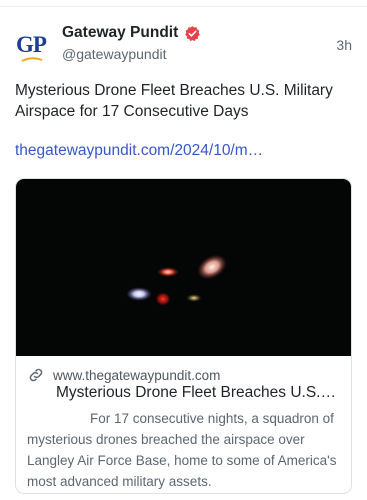 This screenshot has width=367, height=500. Describe the element at coordinates (344, 45) in the screenshot. I see `post-timestamp: 3h` at that location.